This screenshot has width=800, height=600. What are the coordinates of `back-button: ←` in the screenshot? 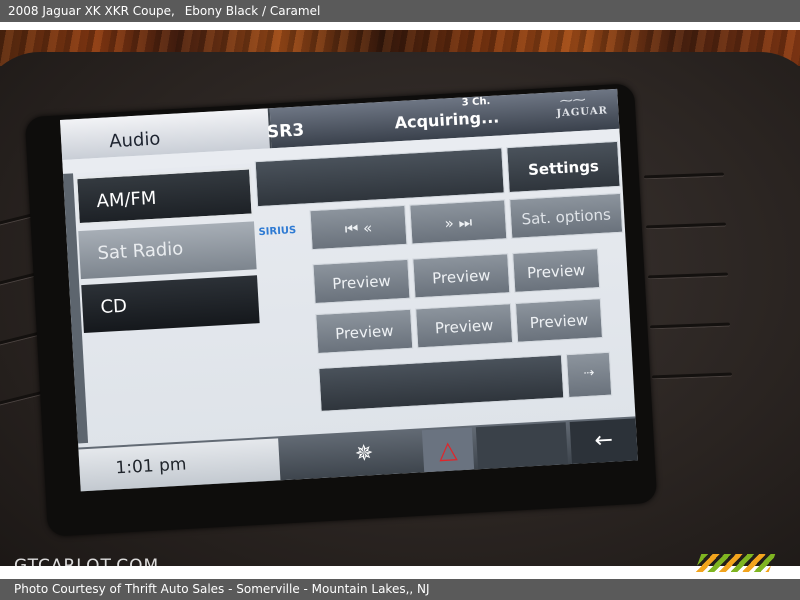 It's located at (603, 441).